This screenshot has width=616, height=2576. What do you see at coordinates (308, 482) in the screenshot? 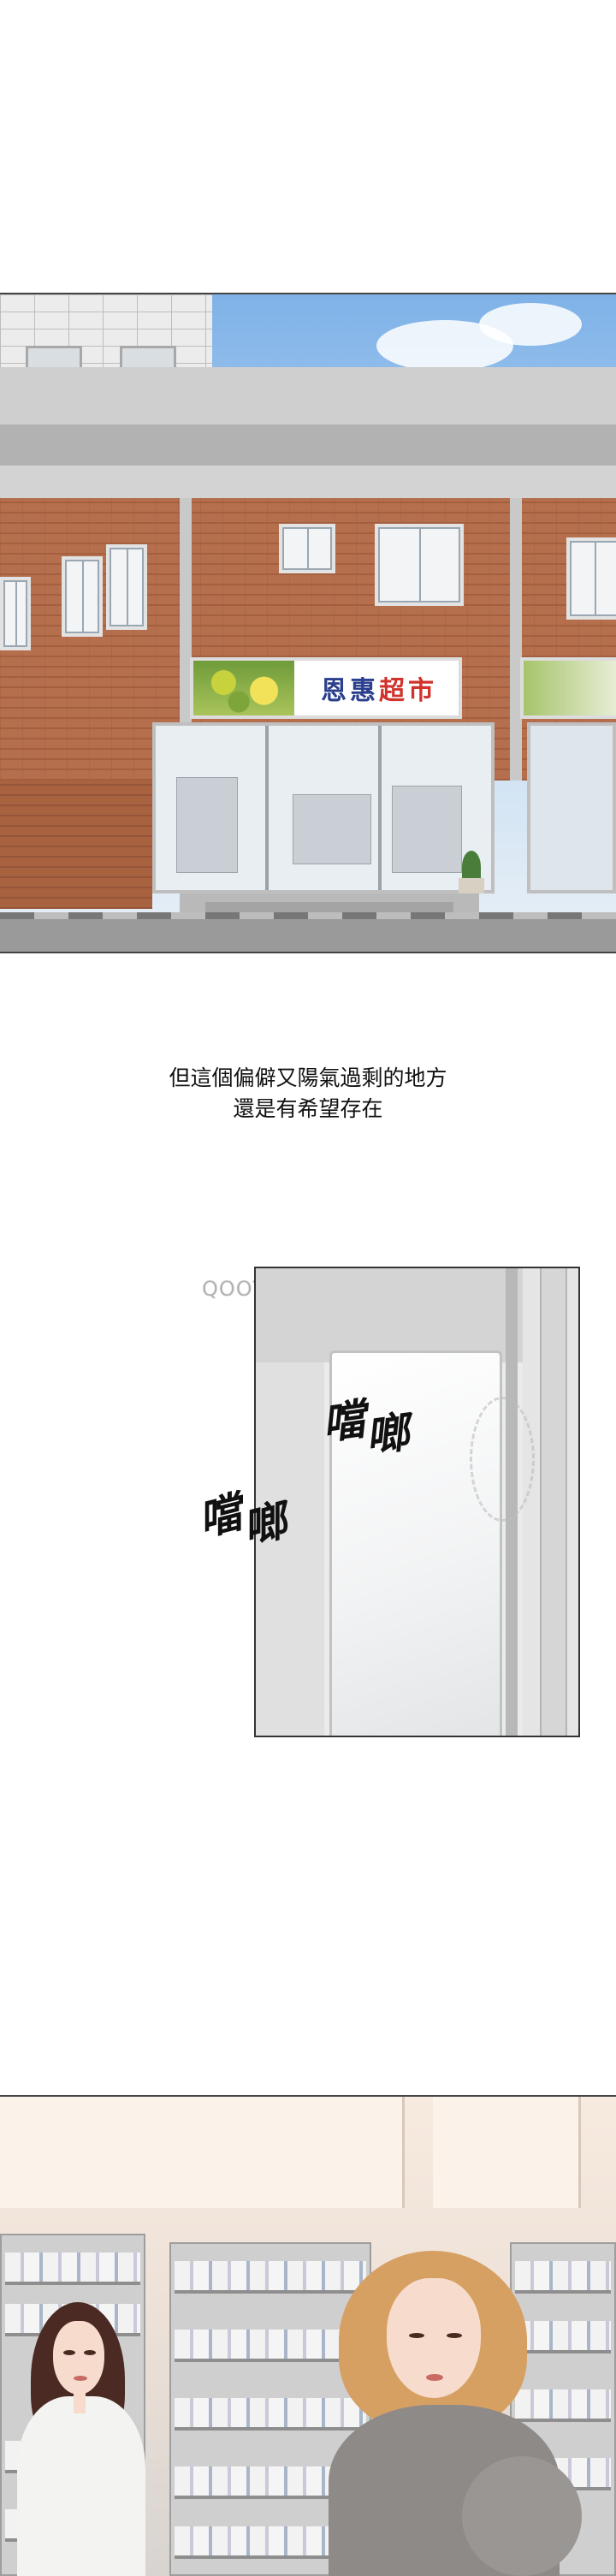
I see `trim-band` at bounding box center [308, 482].